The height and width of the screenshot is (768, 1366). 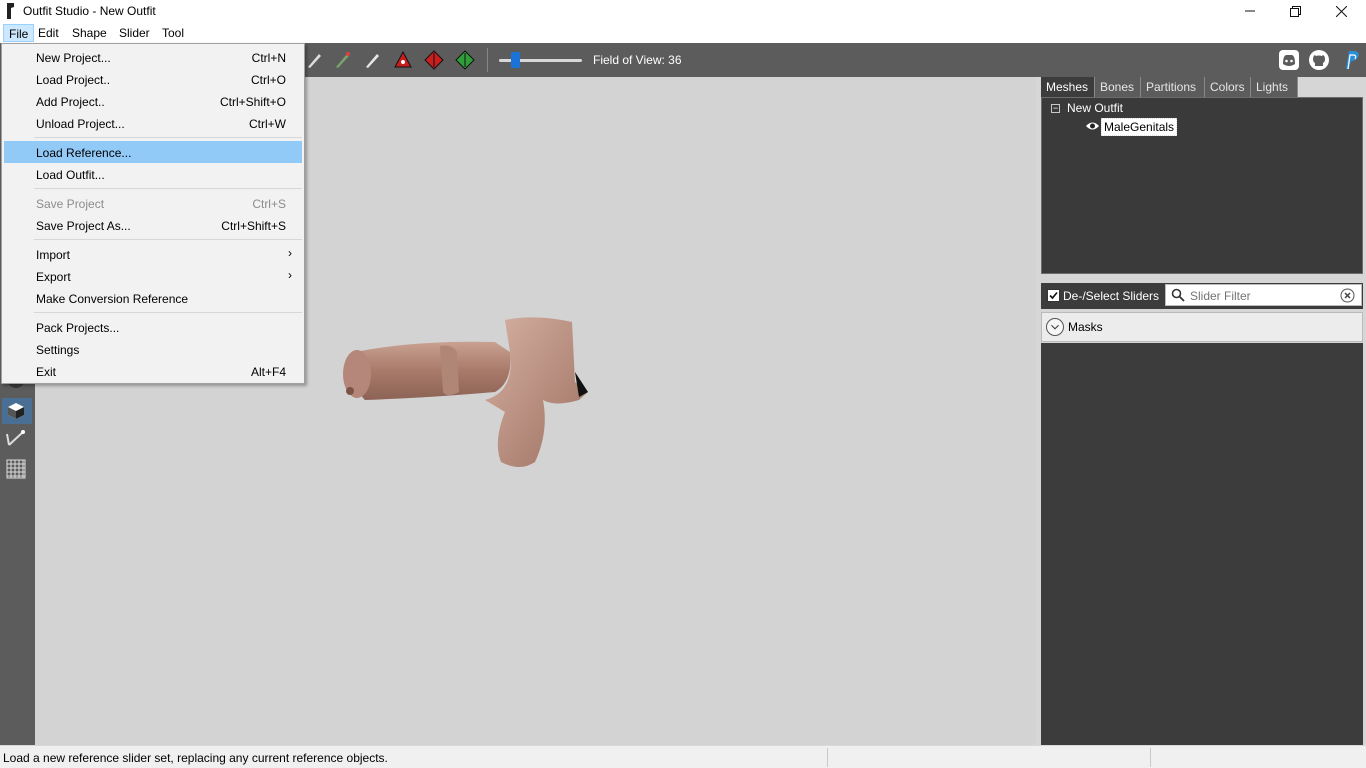 I want to click on mesh-render, so click(x=465, y=392).